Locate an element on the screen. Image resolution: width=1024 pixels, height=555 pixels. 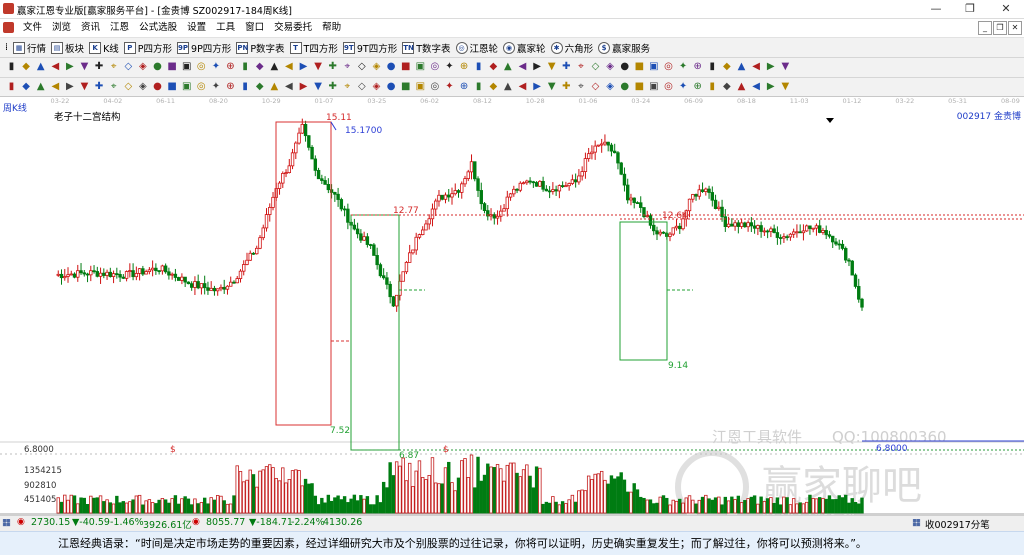
tick-detail-label: 收002917分笔 is located at coordinates (957, 524).